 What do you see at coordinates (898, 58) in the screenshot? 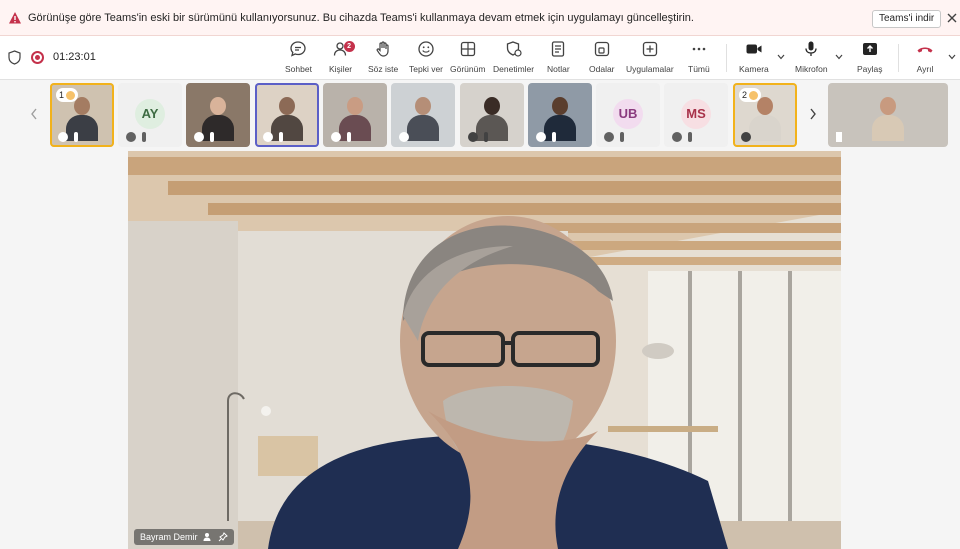
I see `toolbar-divider` at bounding box center [898, 58].